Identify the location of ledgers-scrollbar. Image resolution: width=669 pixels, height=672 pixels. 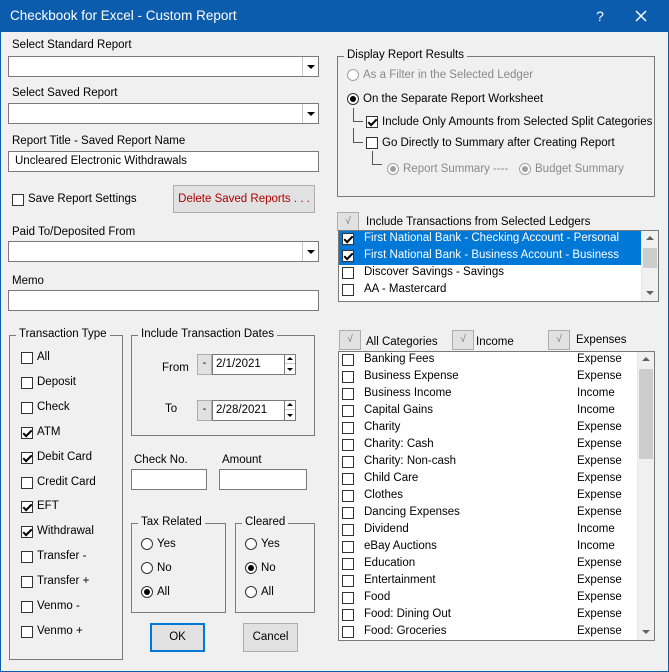
(649, 266).